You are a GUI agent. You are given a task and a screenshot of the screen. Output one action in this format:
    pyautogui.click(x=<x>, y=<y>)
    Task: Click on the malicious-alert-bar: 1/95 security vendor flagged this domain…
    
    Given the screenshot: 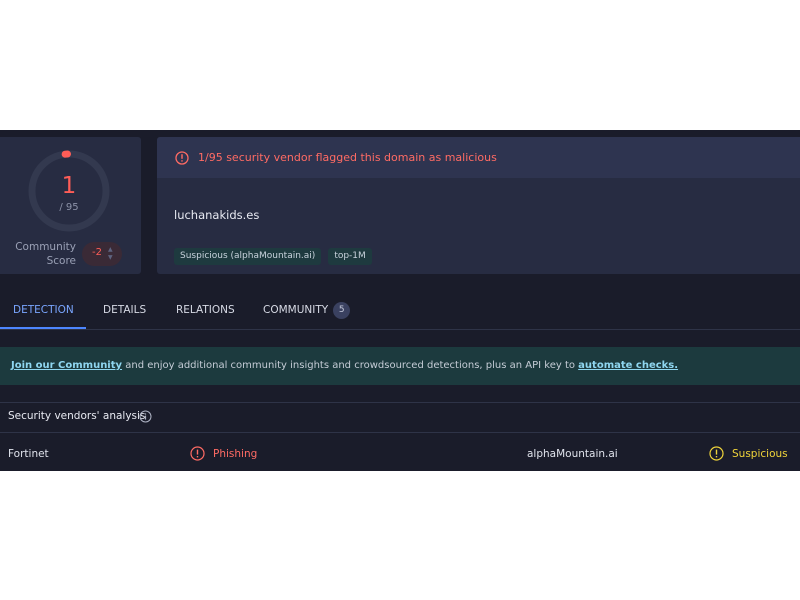 What is the action you would take?
    pyautogui.click(x=478, y=157)
    